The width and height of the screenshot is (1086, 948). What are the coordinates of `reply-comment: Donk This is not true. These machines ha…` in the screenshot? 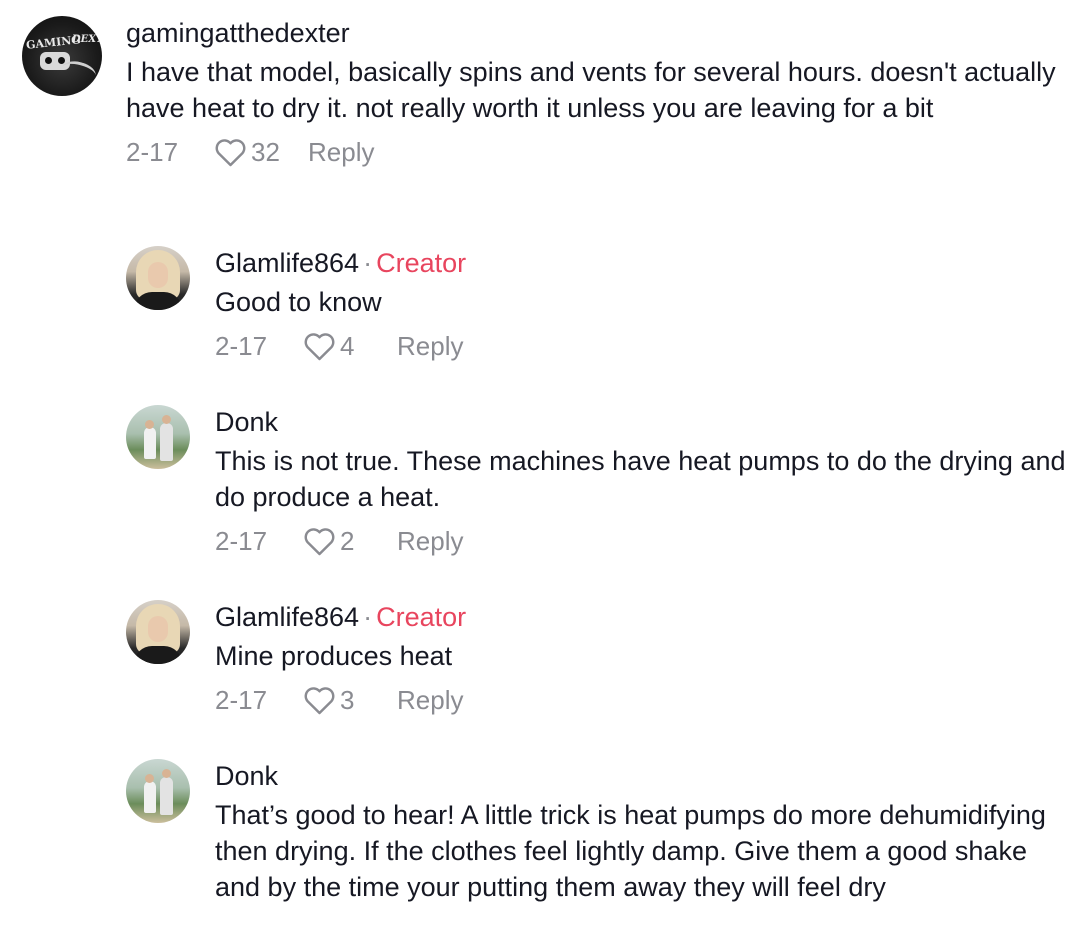 It's located at (601, 482).